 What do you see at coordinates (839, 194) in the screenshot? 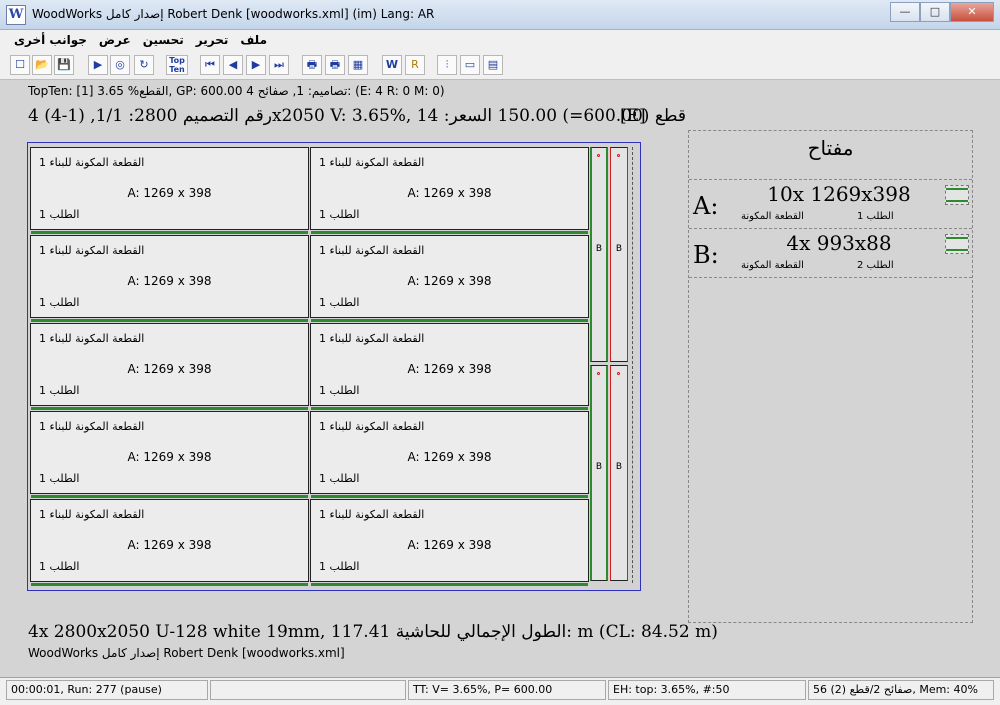
I see `legend-dims: 10x 1269x398` at bounding box center [839, 194].